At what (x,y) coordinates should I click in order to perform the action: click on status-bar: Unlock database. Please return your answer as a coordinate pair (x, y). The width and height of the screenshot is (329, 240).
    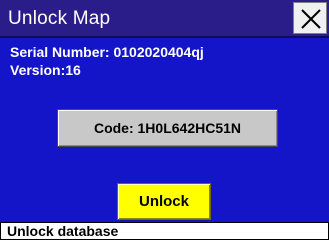
    Looking at the image, I should click on (164, 231).